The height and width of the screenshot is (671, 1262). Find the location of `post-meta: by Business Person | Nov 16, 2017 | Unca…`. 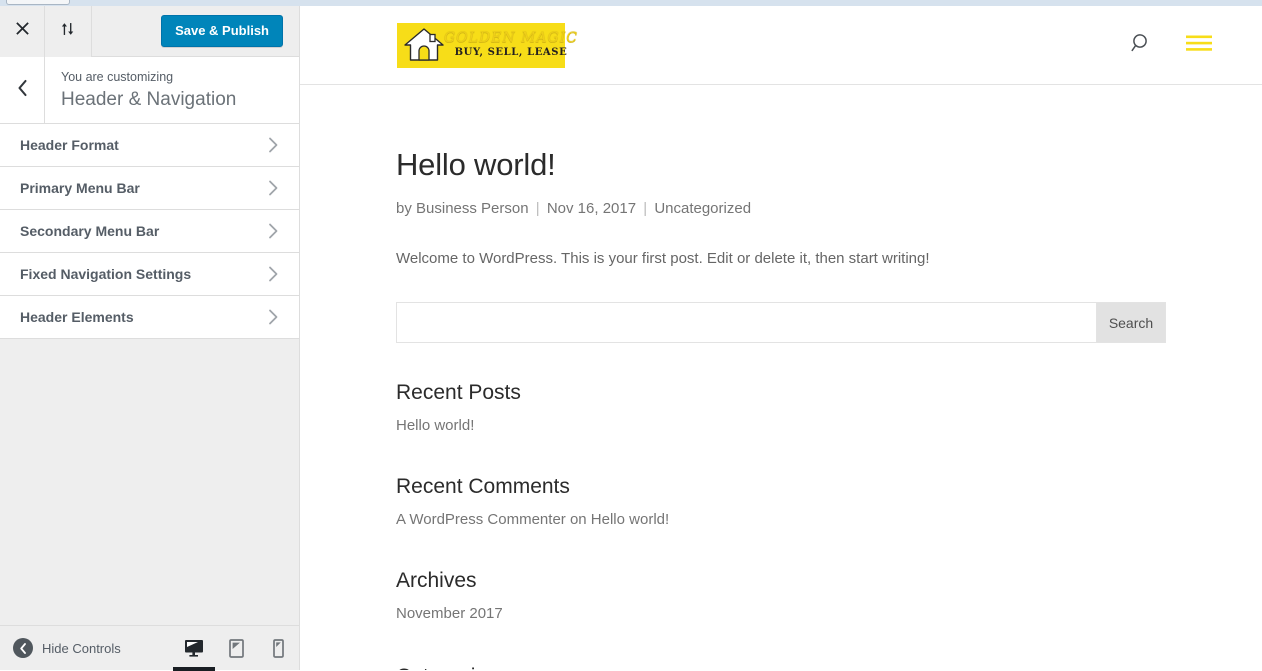

post-meta: by Business Person | Nov 16, 2017 | Unca… is located at coordinates (788, 209).